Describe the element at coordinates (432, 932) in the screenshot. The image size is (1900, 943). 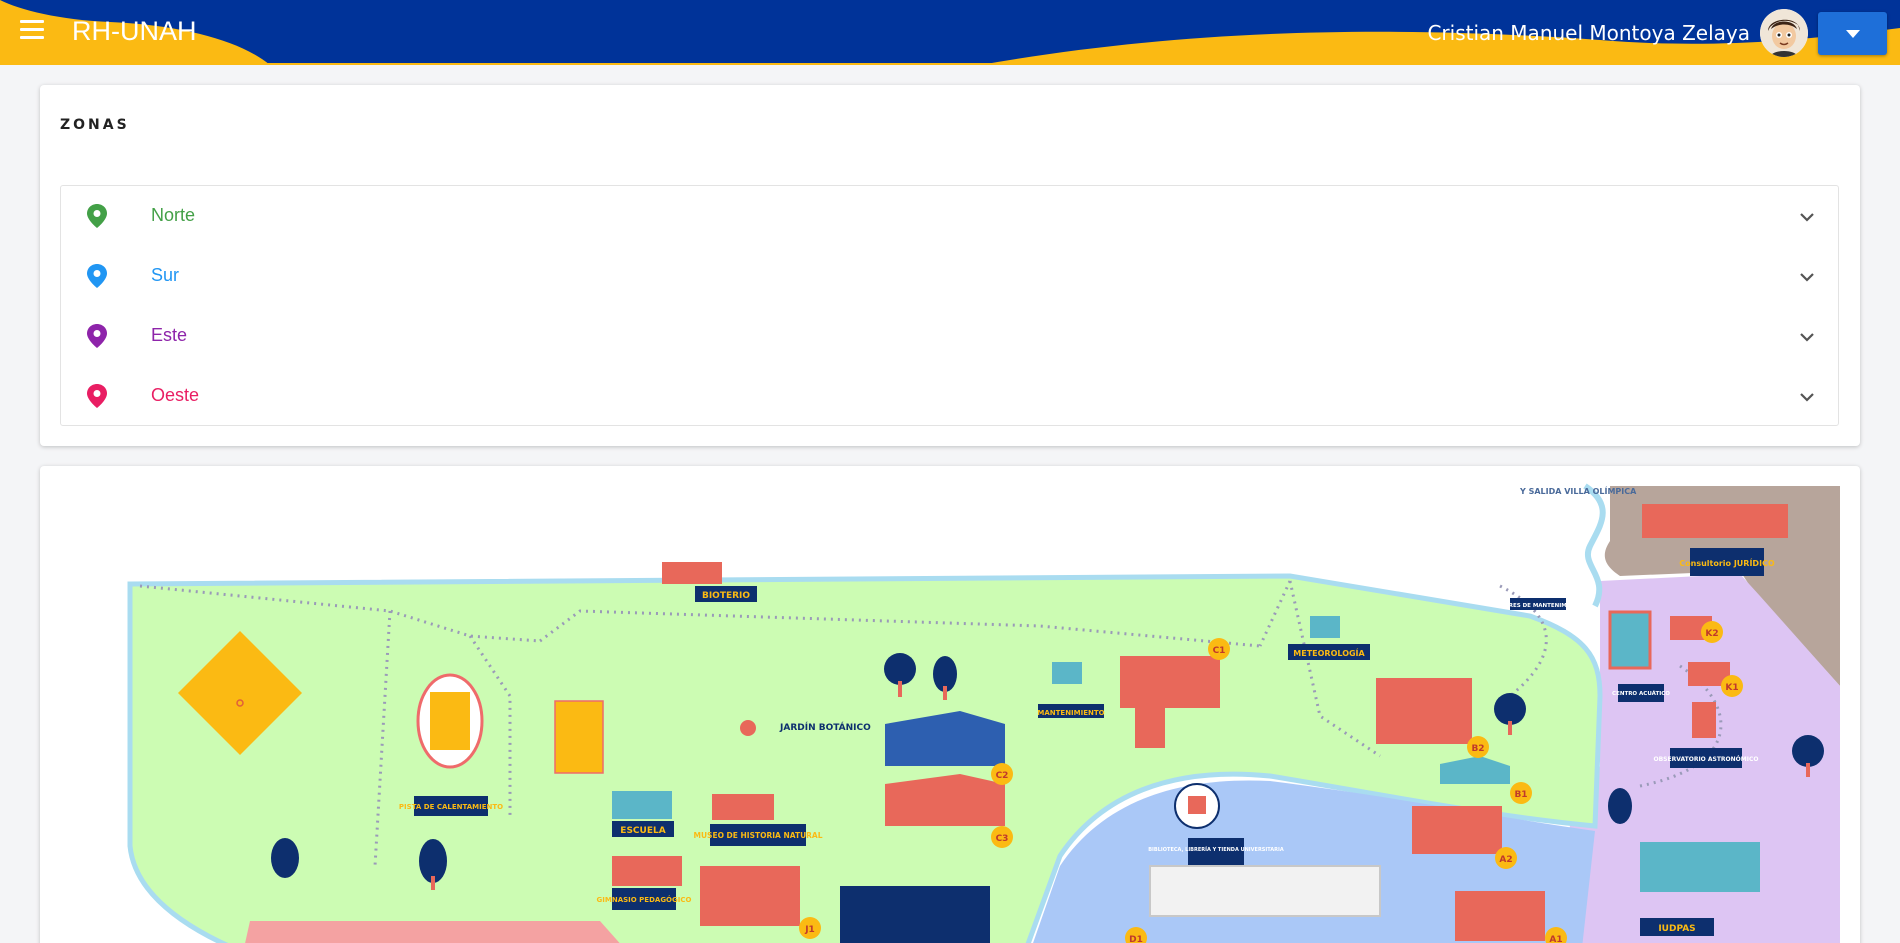
I see `map-zone-south` at that location.